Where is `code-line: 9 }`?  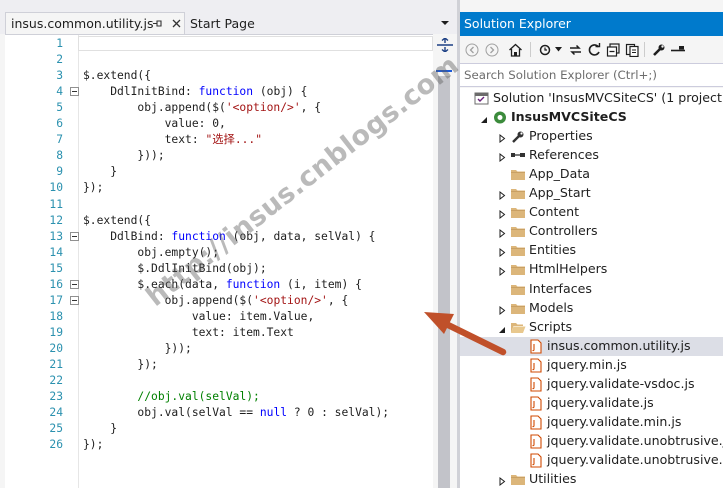 code-line: 9 } is located at coordinates (219, 172).